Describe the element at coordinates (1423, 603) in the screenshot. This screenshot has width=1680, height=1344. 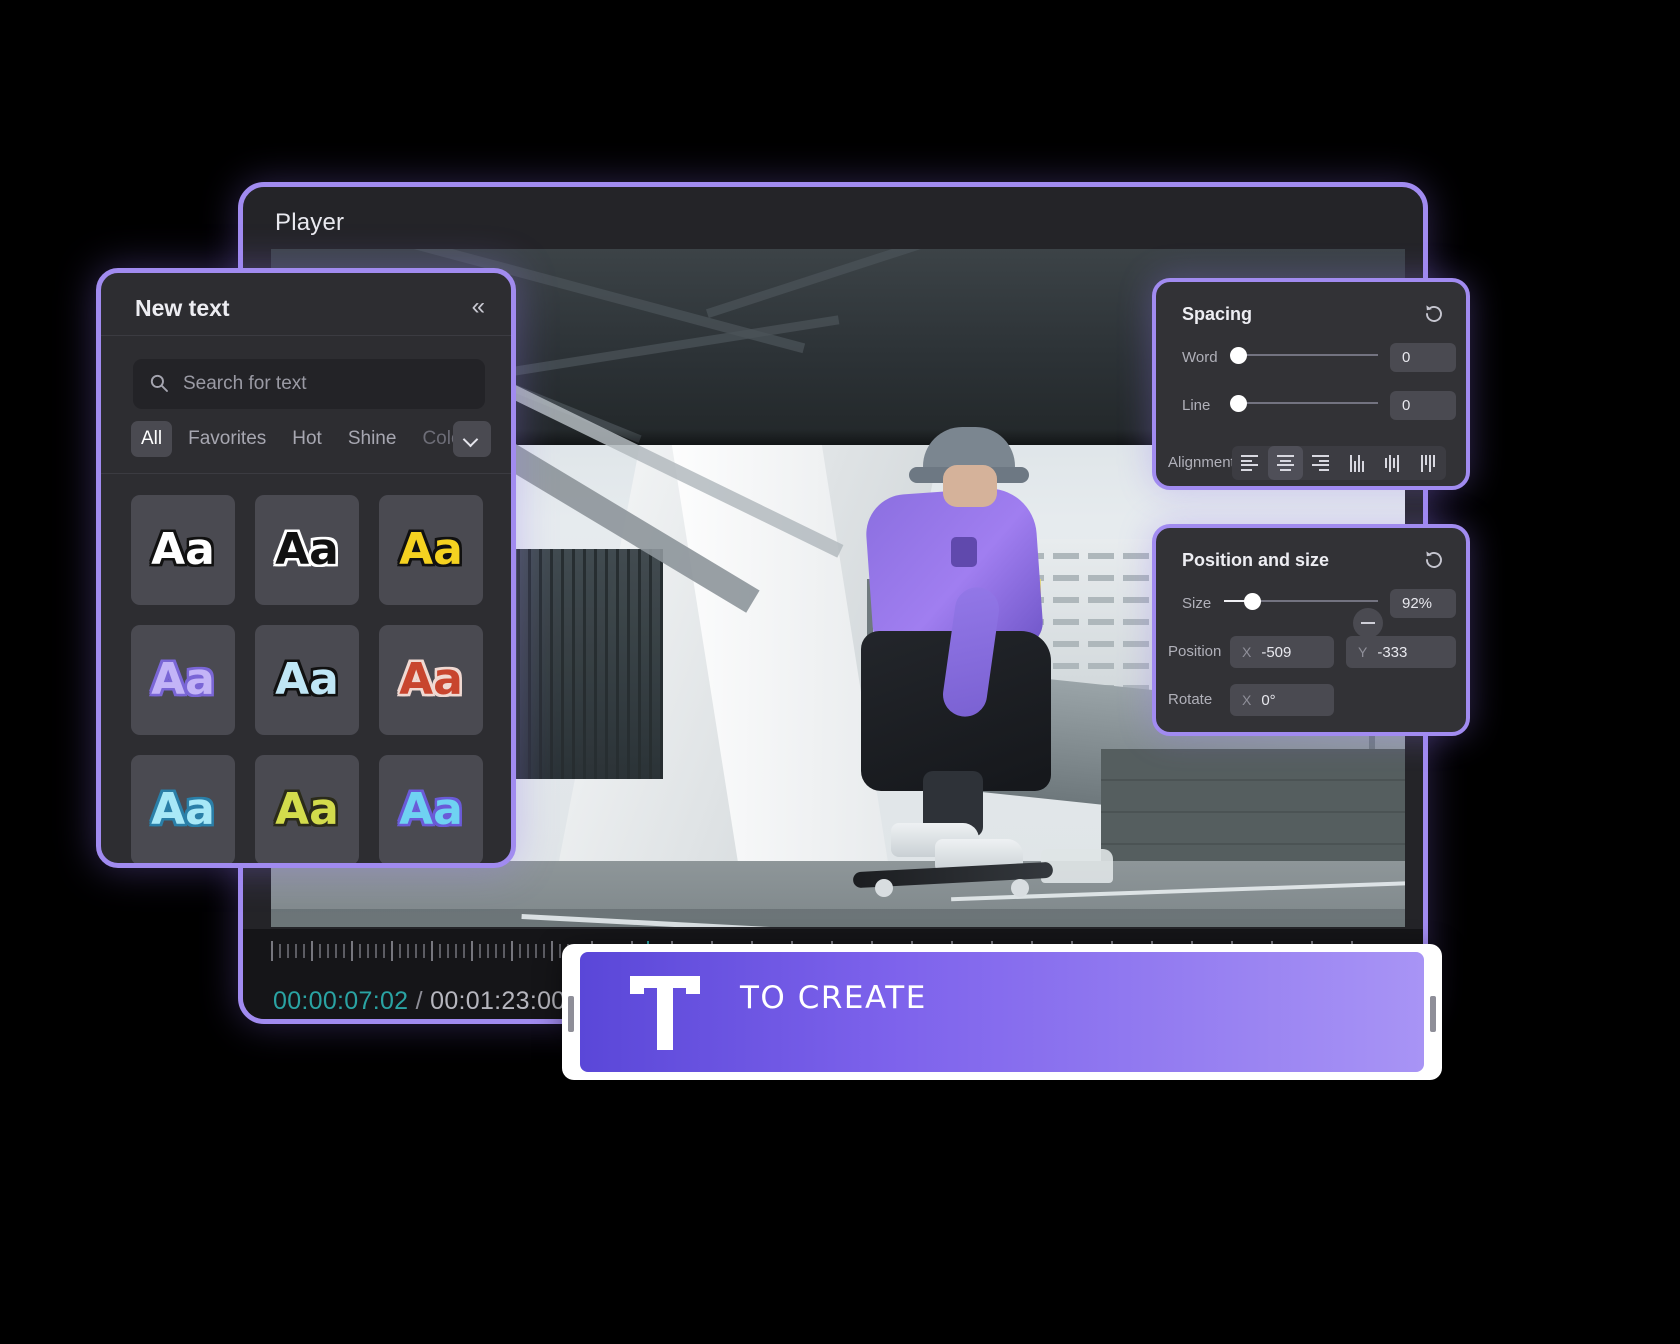
I see `size-value: 92%` at that location.